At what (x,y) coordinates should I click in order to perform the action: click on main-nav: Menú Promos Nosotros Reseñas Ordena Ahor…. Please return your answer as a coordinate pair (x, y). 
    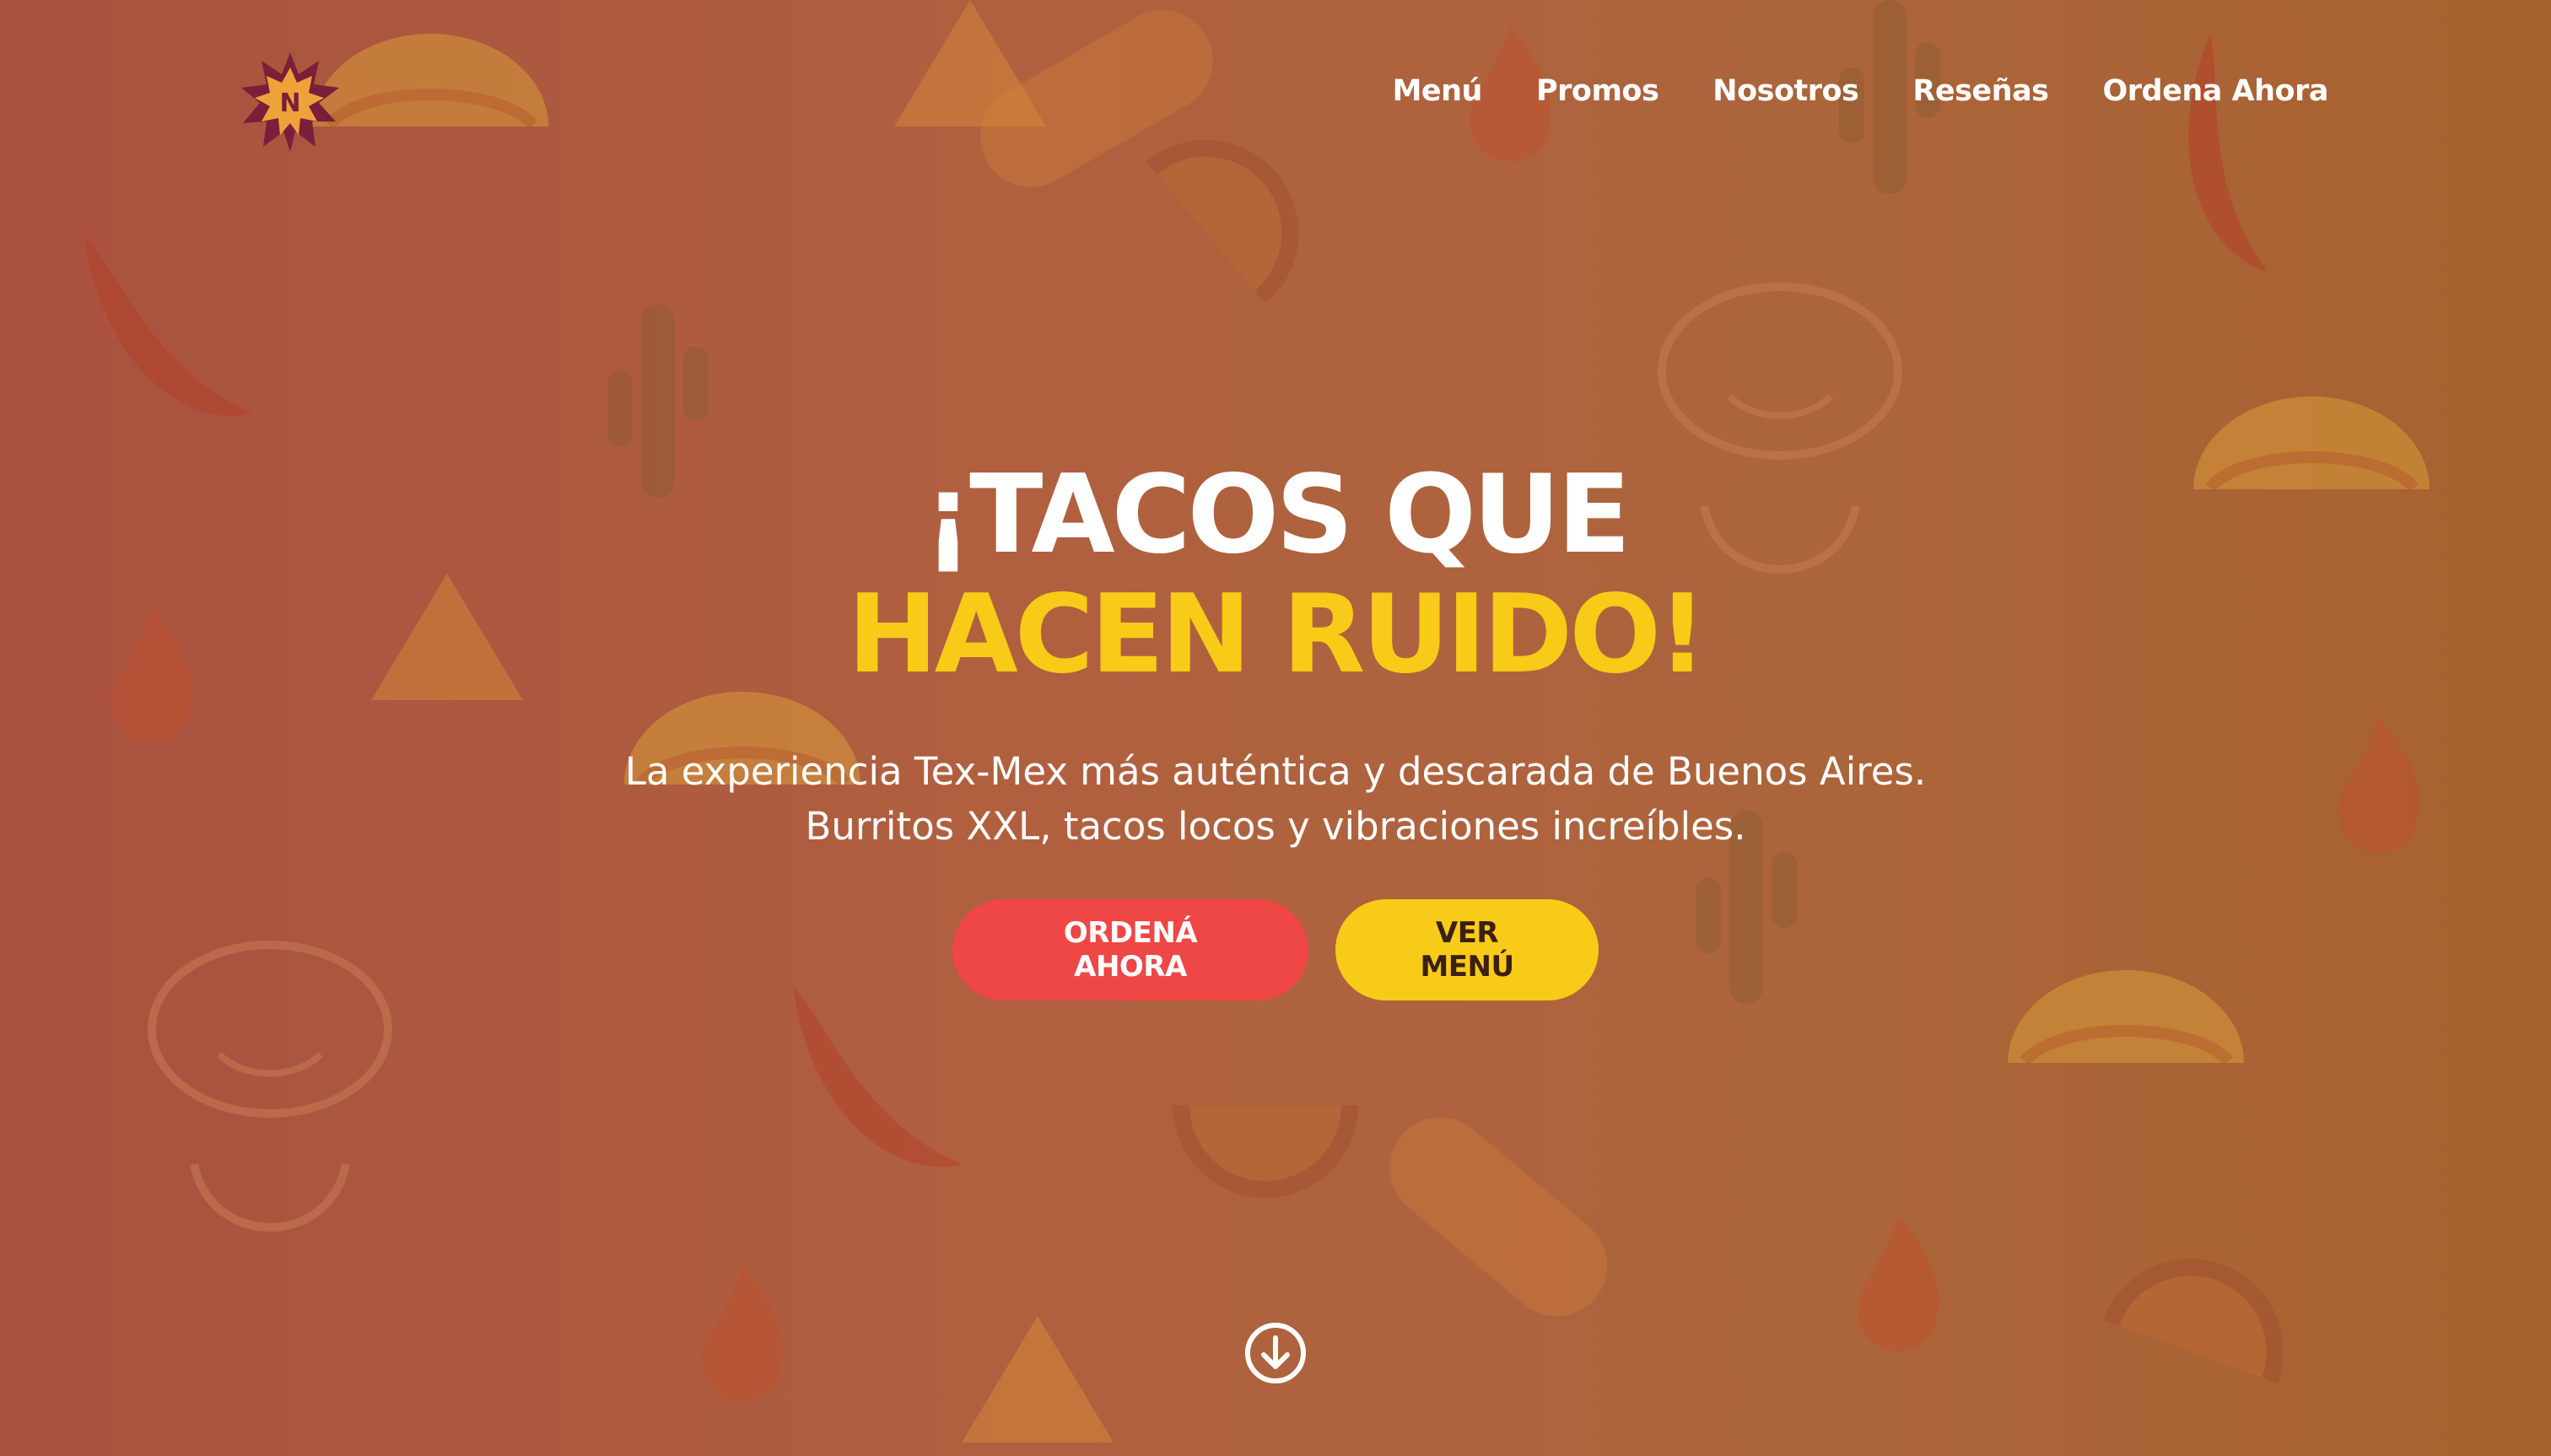
    Looking at the image, I should click on (1861, 91).